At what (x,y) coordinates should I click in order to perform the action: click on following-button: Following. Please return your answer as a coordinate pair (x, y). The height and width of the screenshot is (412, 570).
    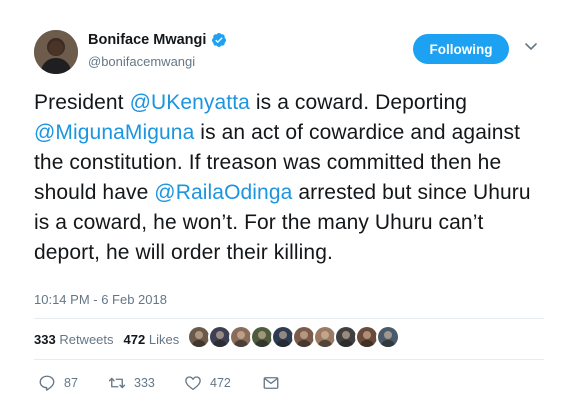
    Looking at the image, I should click on (461, 49).